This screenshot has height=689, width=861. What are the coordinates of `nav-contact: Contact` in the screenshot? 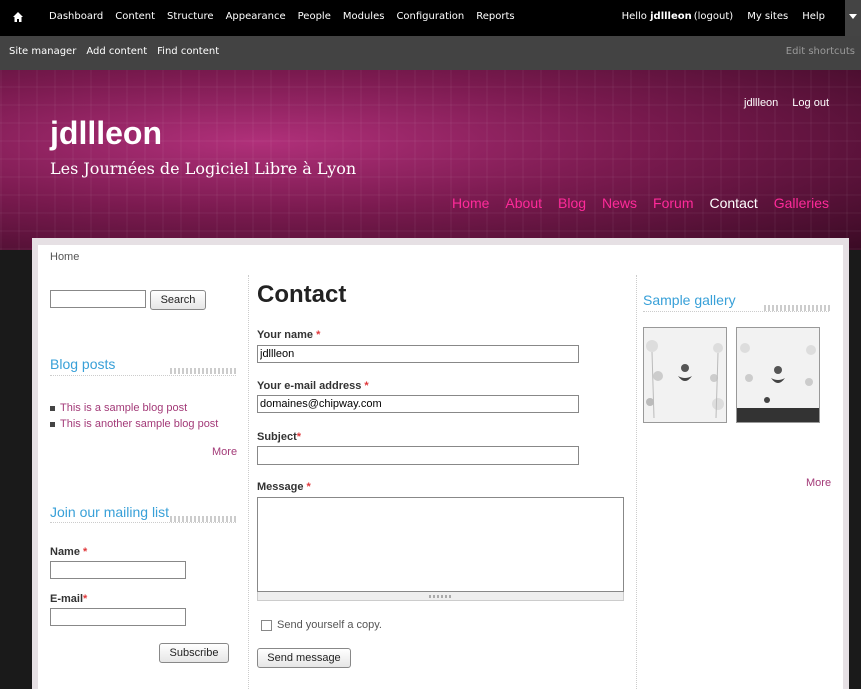 It's located at (734, 203).